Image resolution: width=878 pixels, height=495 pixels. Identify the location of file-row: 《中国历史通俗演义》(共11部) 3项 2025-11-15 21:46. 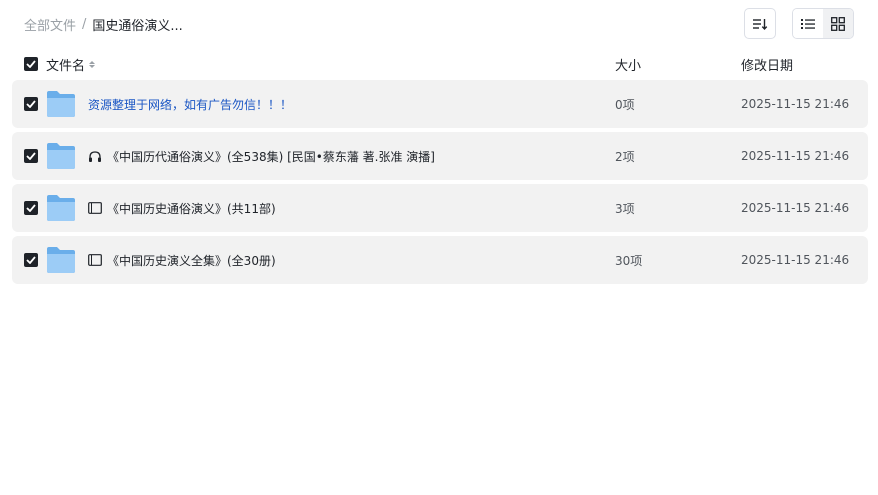
(440, 208).